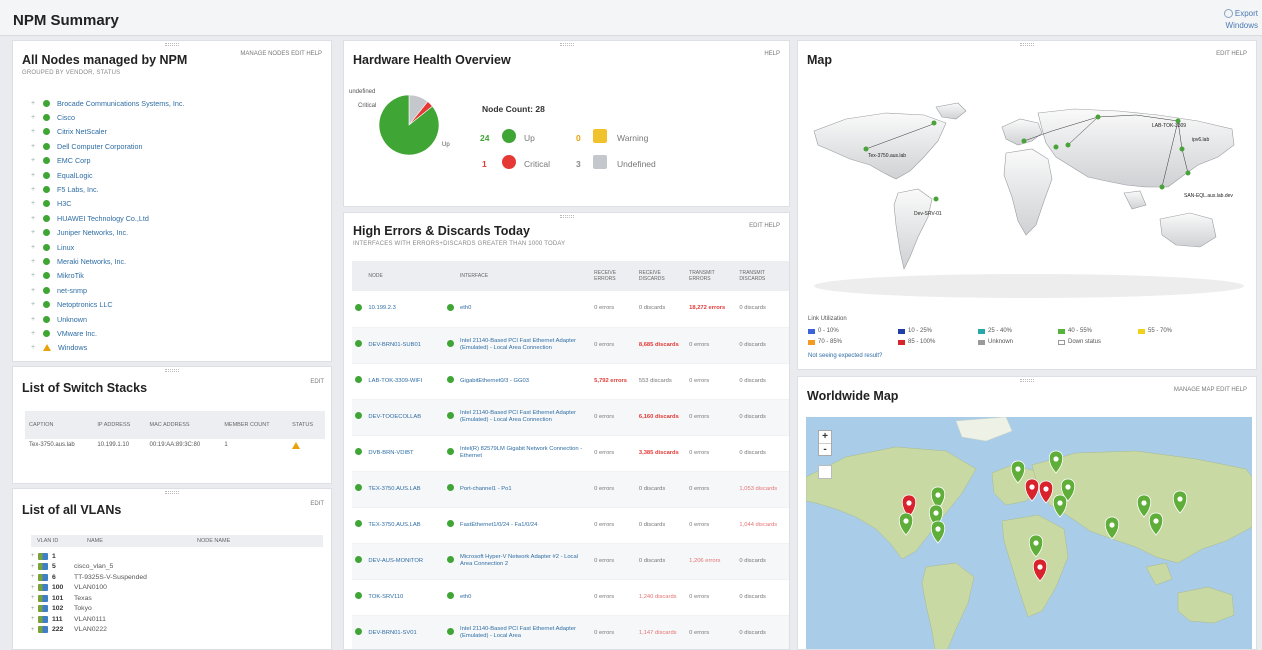 This screenshot has height=650, width=1262. I want to click on vlan-row: +5 cisco_vlan_5, so click(89, 567).